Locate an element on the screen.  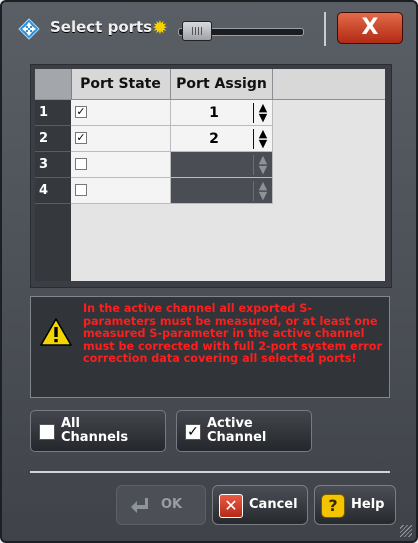
table-row: 3 ▲ ▼ is located at coordinates (210, 165).